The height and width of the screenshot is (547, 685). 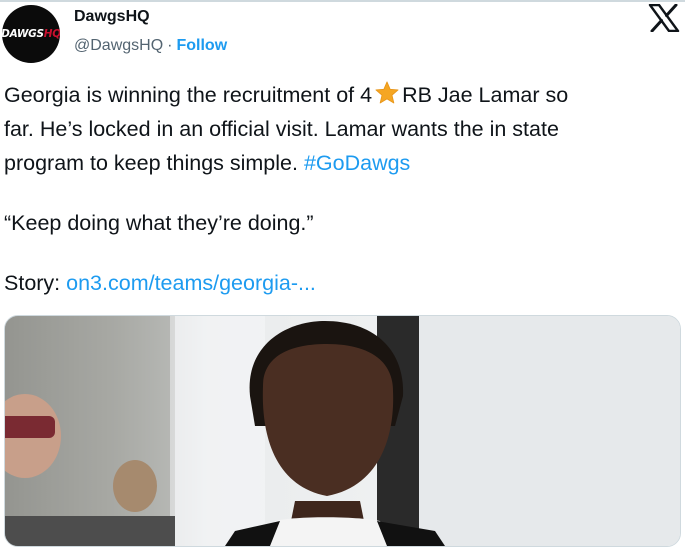 I want to click on display-name: DawgsHQ, so click(x=112, y=17).